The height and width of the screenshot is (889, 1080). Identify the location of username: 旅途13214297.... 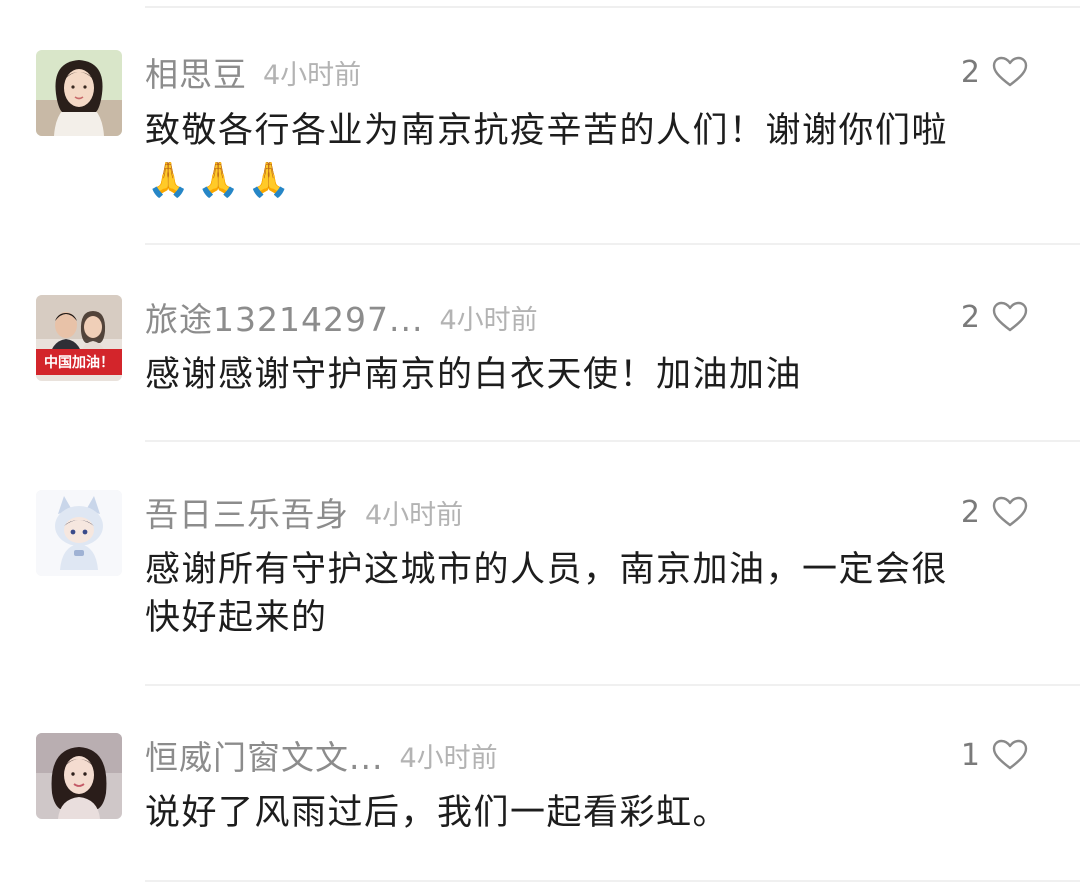
(284, 317).